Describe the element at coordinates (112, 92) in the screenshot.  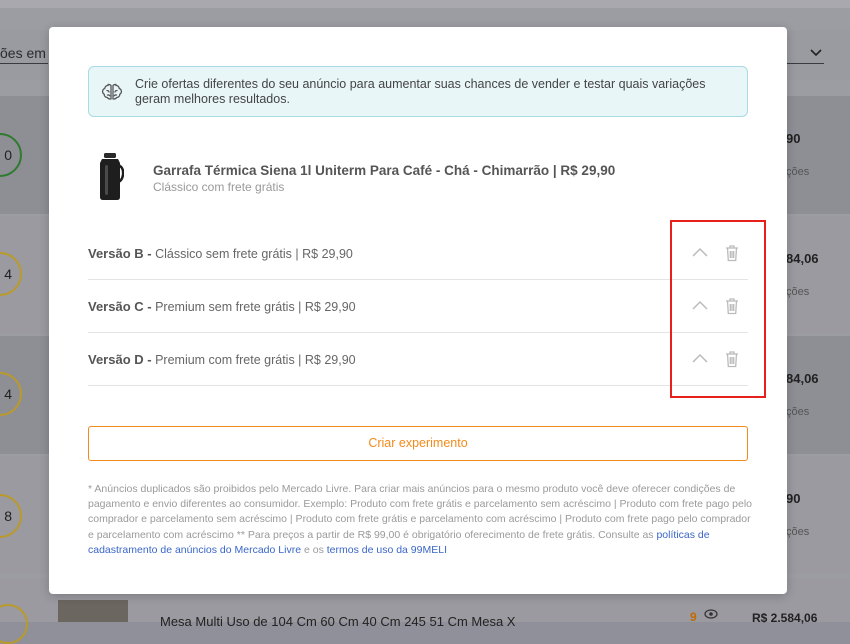
I see `brain-icon` at that location.